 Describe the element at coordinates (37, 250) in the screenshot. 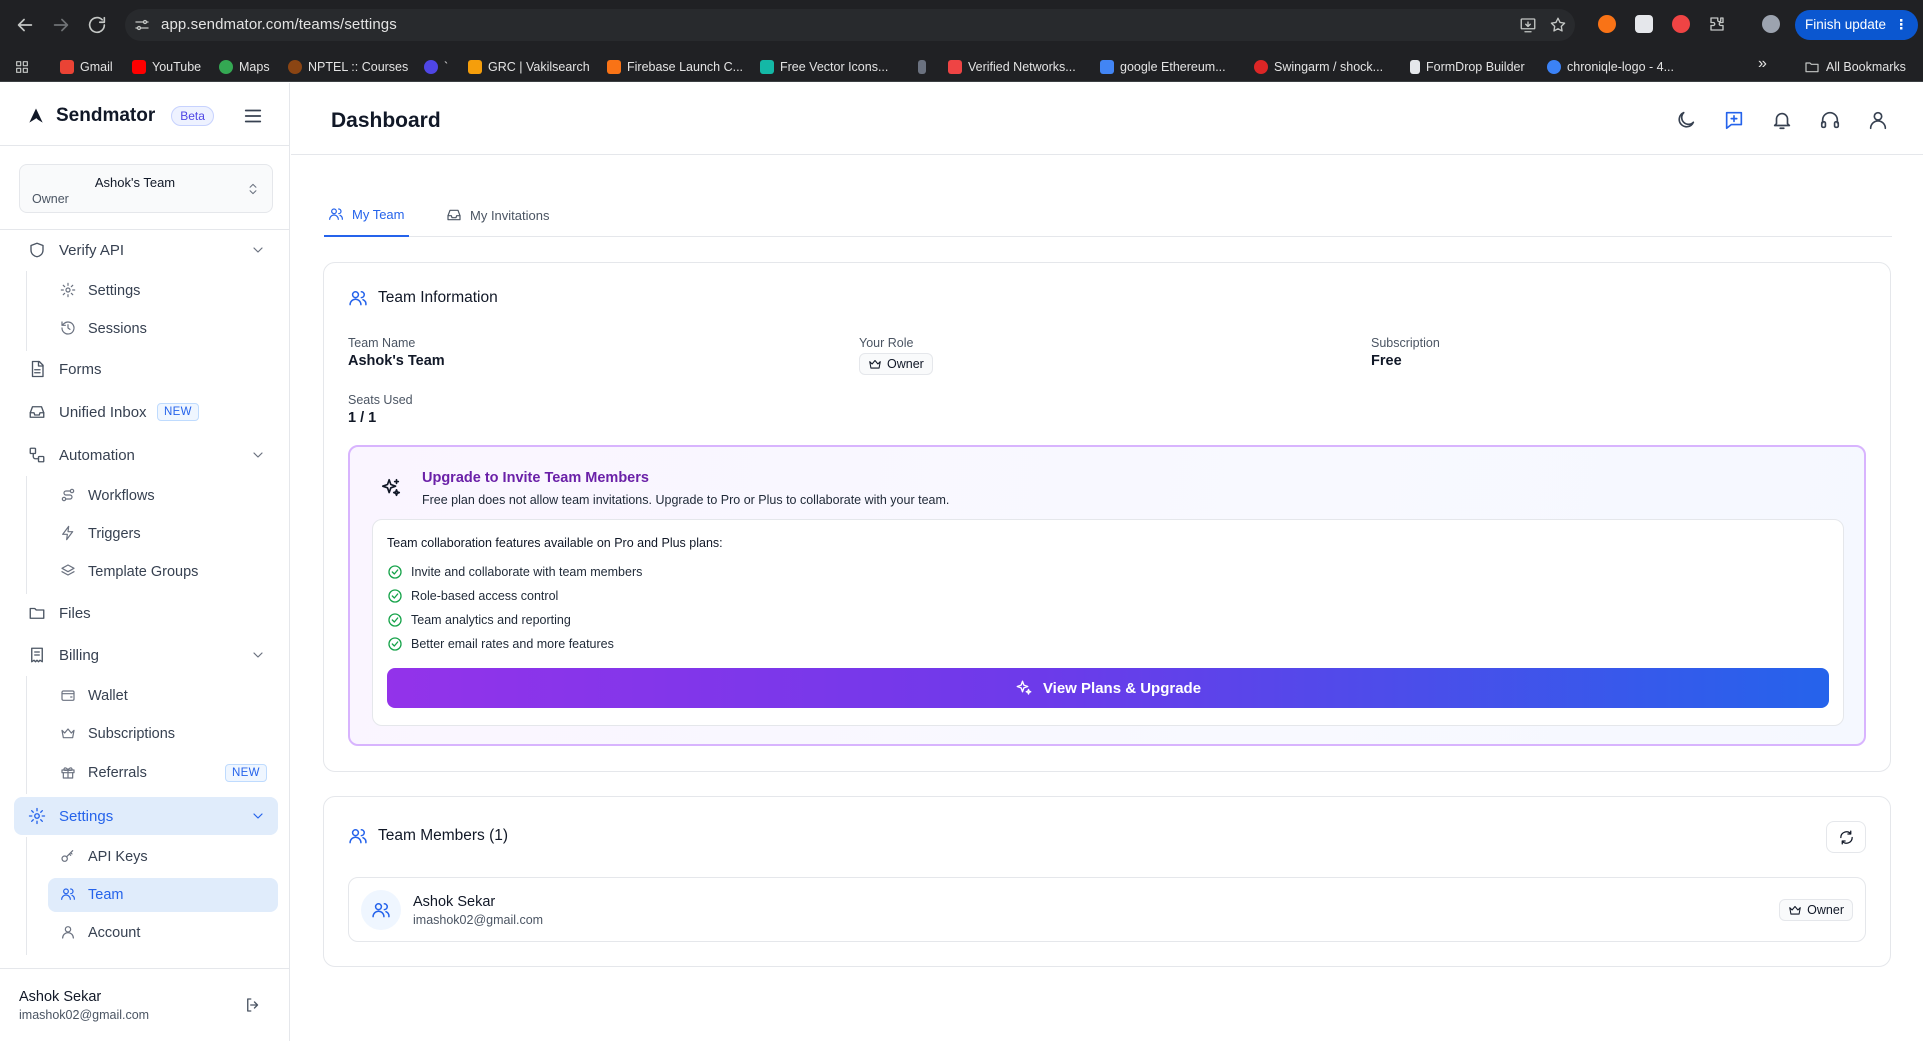

I see `shield-icon` at that location.